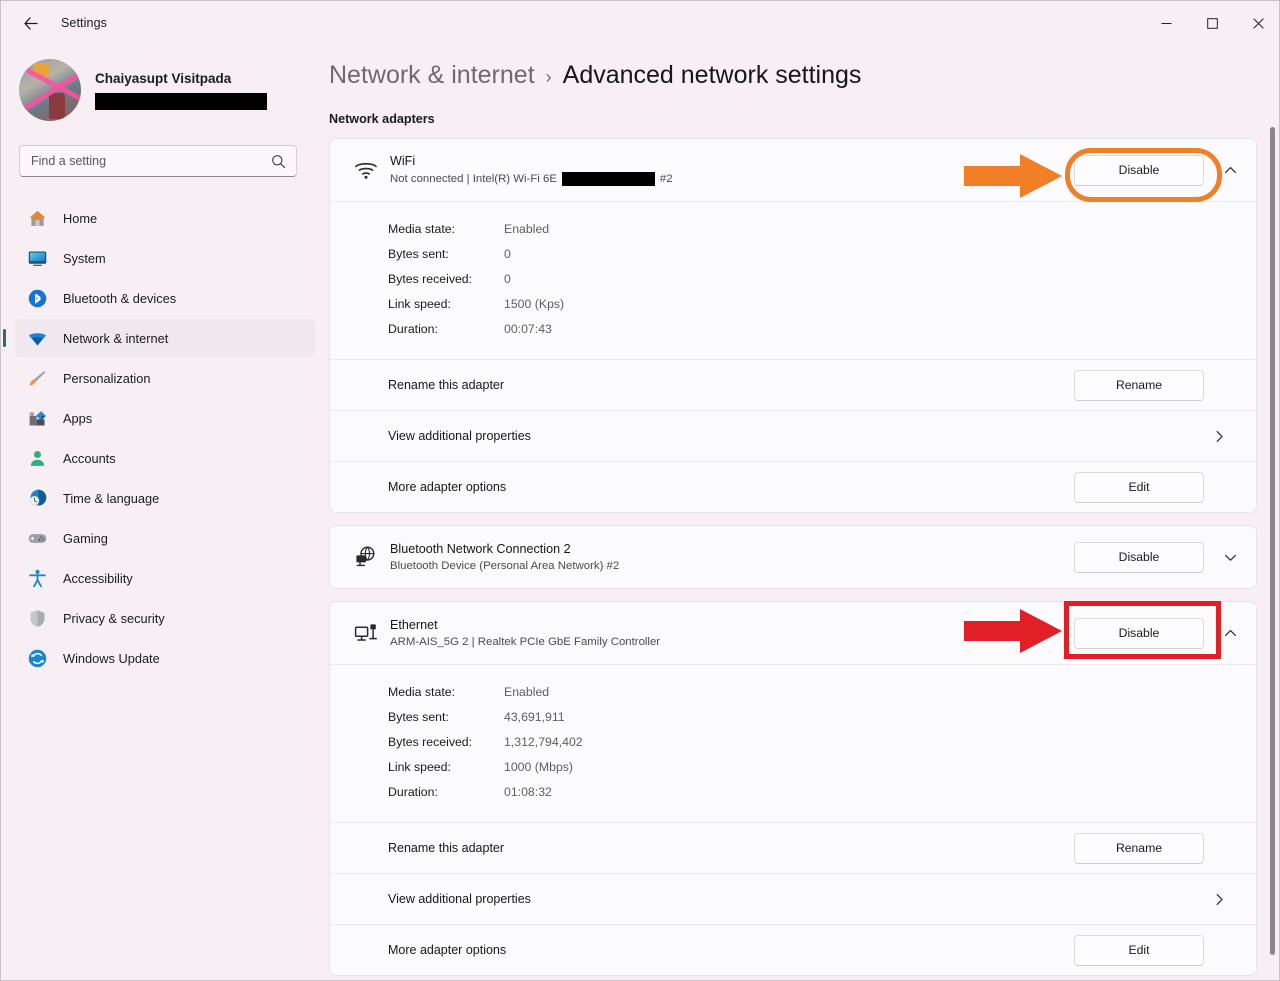 The height and width of the screenshot is (981, 1280). I want to click on sidebar-item-time-language: Time & language, so click(165, 498).